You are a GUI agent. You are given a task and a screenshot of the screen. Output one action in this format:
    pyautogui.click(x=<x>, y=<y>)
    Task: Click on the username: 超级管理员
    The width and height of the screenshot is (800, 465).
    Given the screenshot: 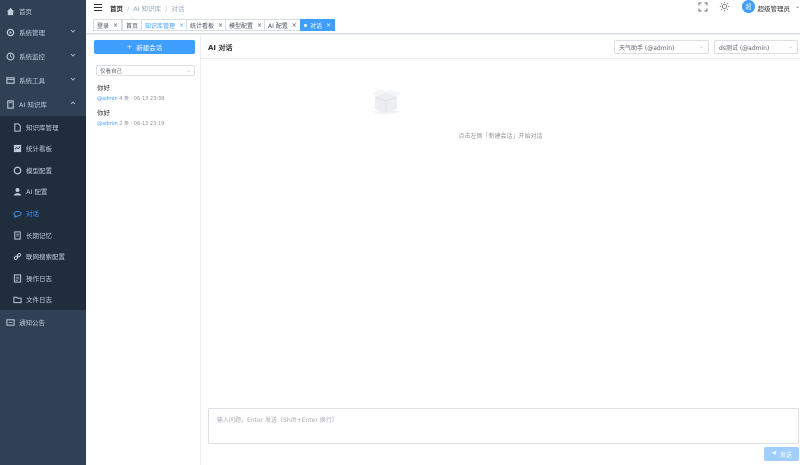 What is the action you would take?
    pyautogui.click(x=774, y=8)
    